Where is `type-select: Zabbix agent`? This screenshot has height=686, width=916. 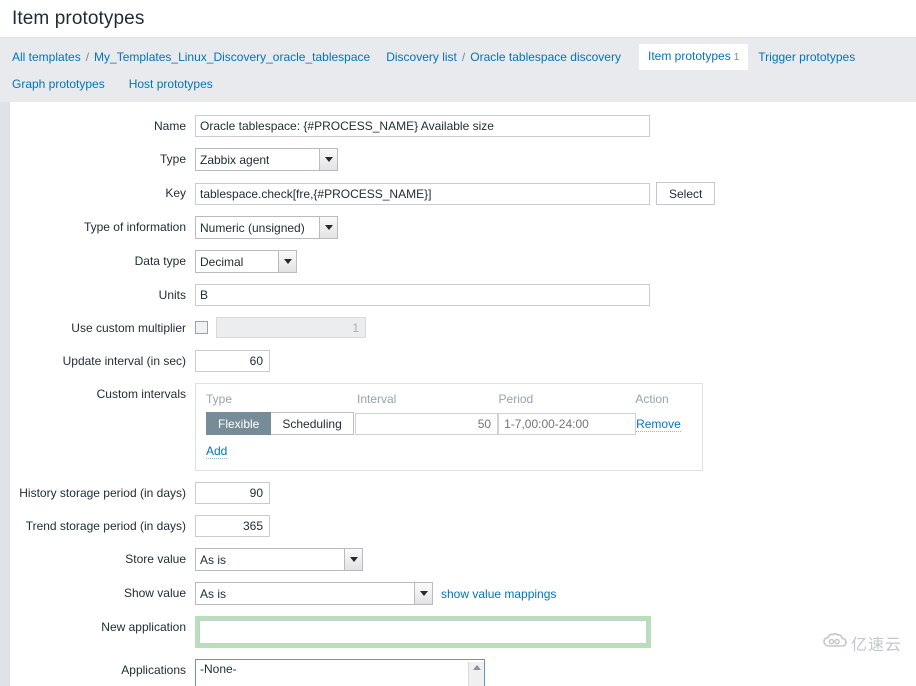 type-select: Zabbix agent is located at coordinates (266, 159).